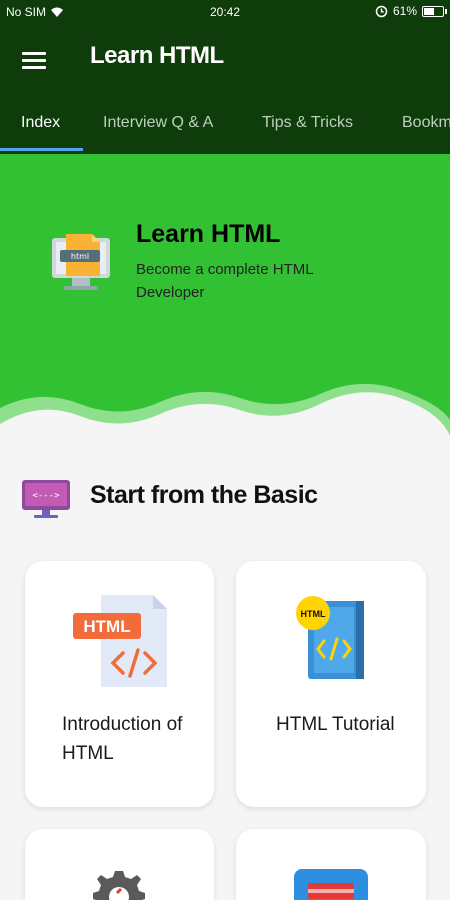  Describe the element at coordinates (122, 739) in the screenshot. I see `card-label: Introduction of HTML` at that location.